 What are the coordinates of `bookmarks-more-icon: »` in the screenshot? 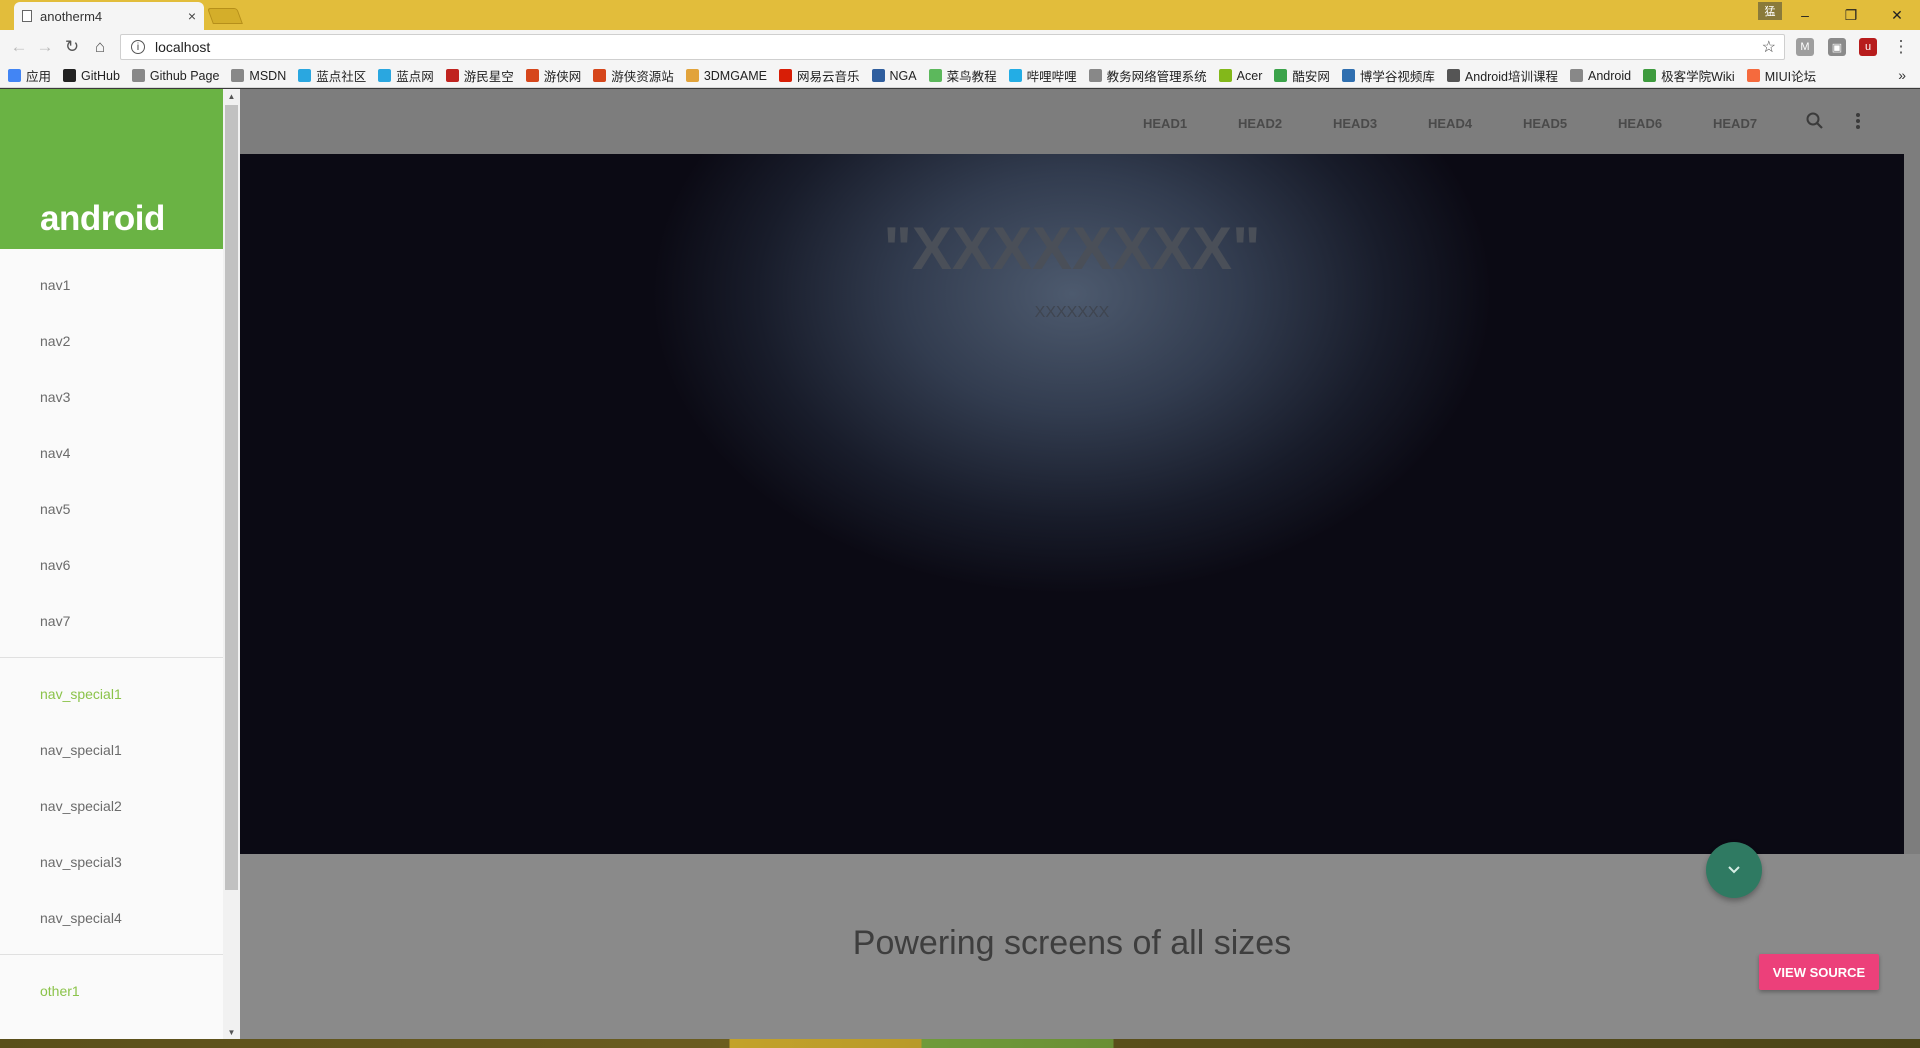 It's located at (1902, 75).